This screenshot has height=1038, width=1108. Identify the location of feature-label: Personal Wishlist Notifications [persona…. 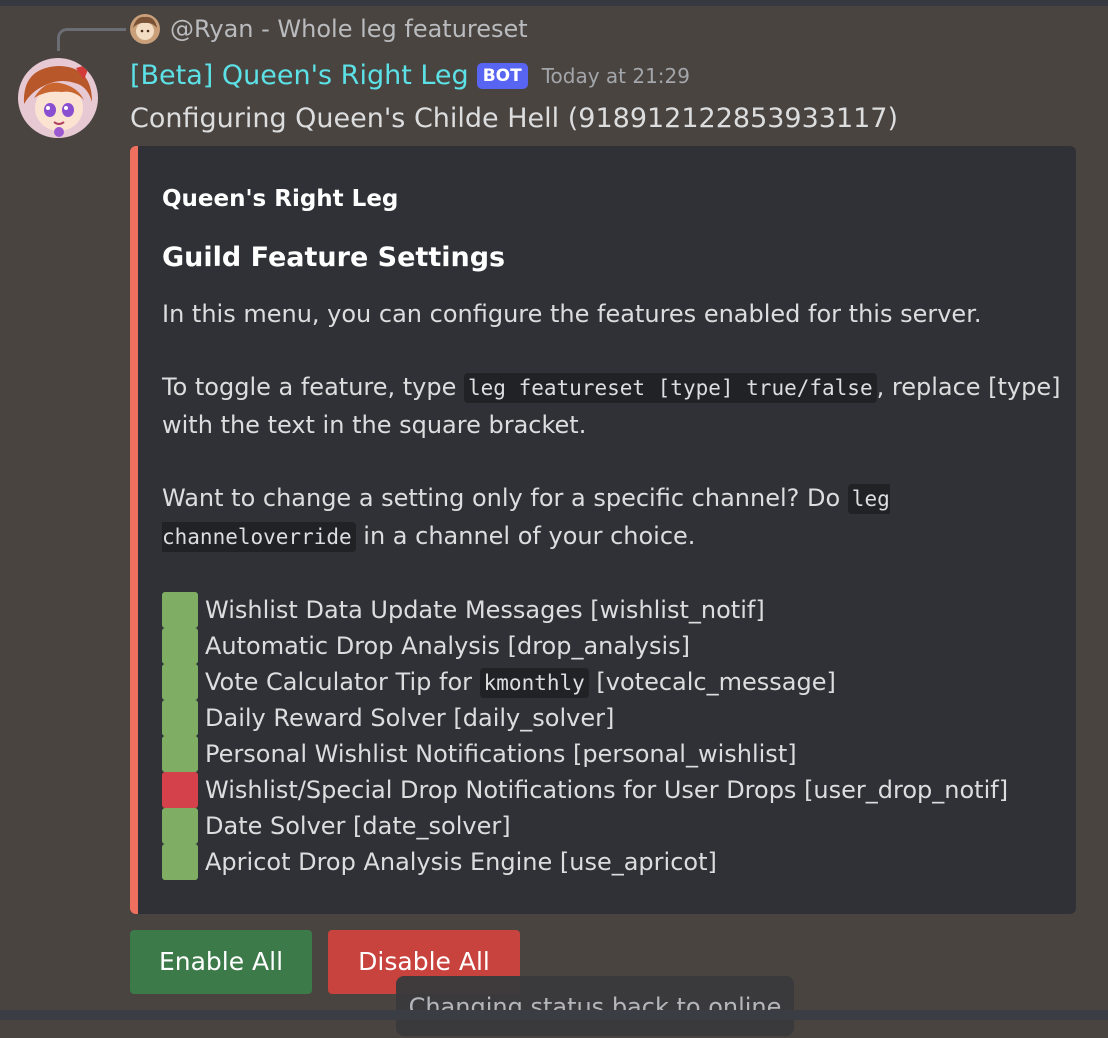
(501, 754).